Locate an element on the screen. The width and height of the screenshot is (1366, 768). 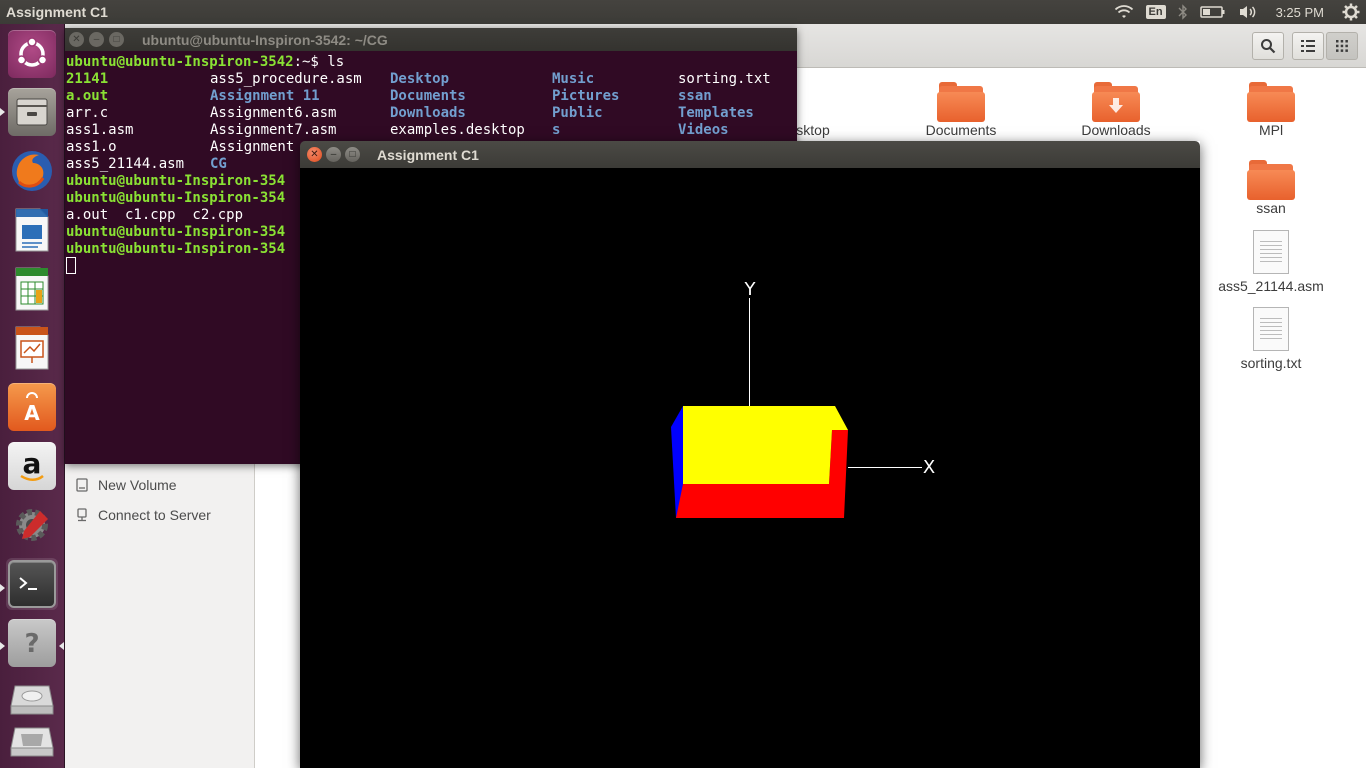
ls-entry: a.out is located at coordinates (87, 96).